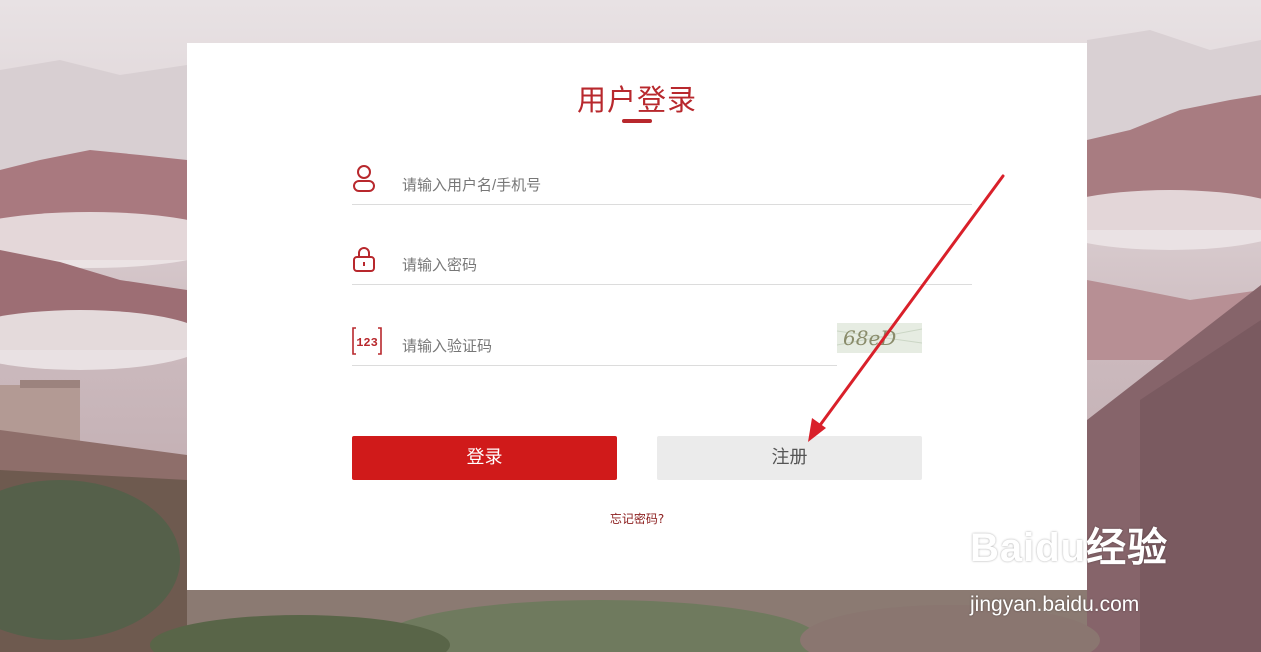 Image resolution: width=1261 pixels, height=652 pixels. What do you see at coordinates (637, 121) in the screenshot?
I see `title-underline` at bounding box center [637, 121].